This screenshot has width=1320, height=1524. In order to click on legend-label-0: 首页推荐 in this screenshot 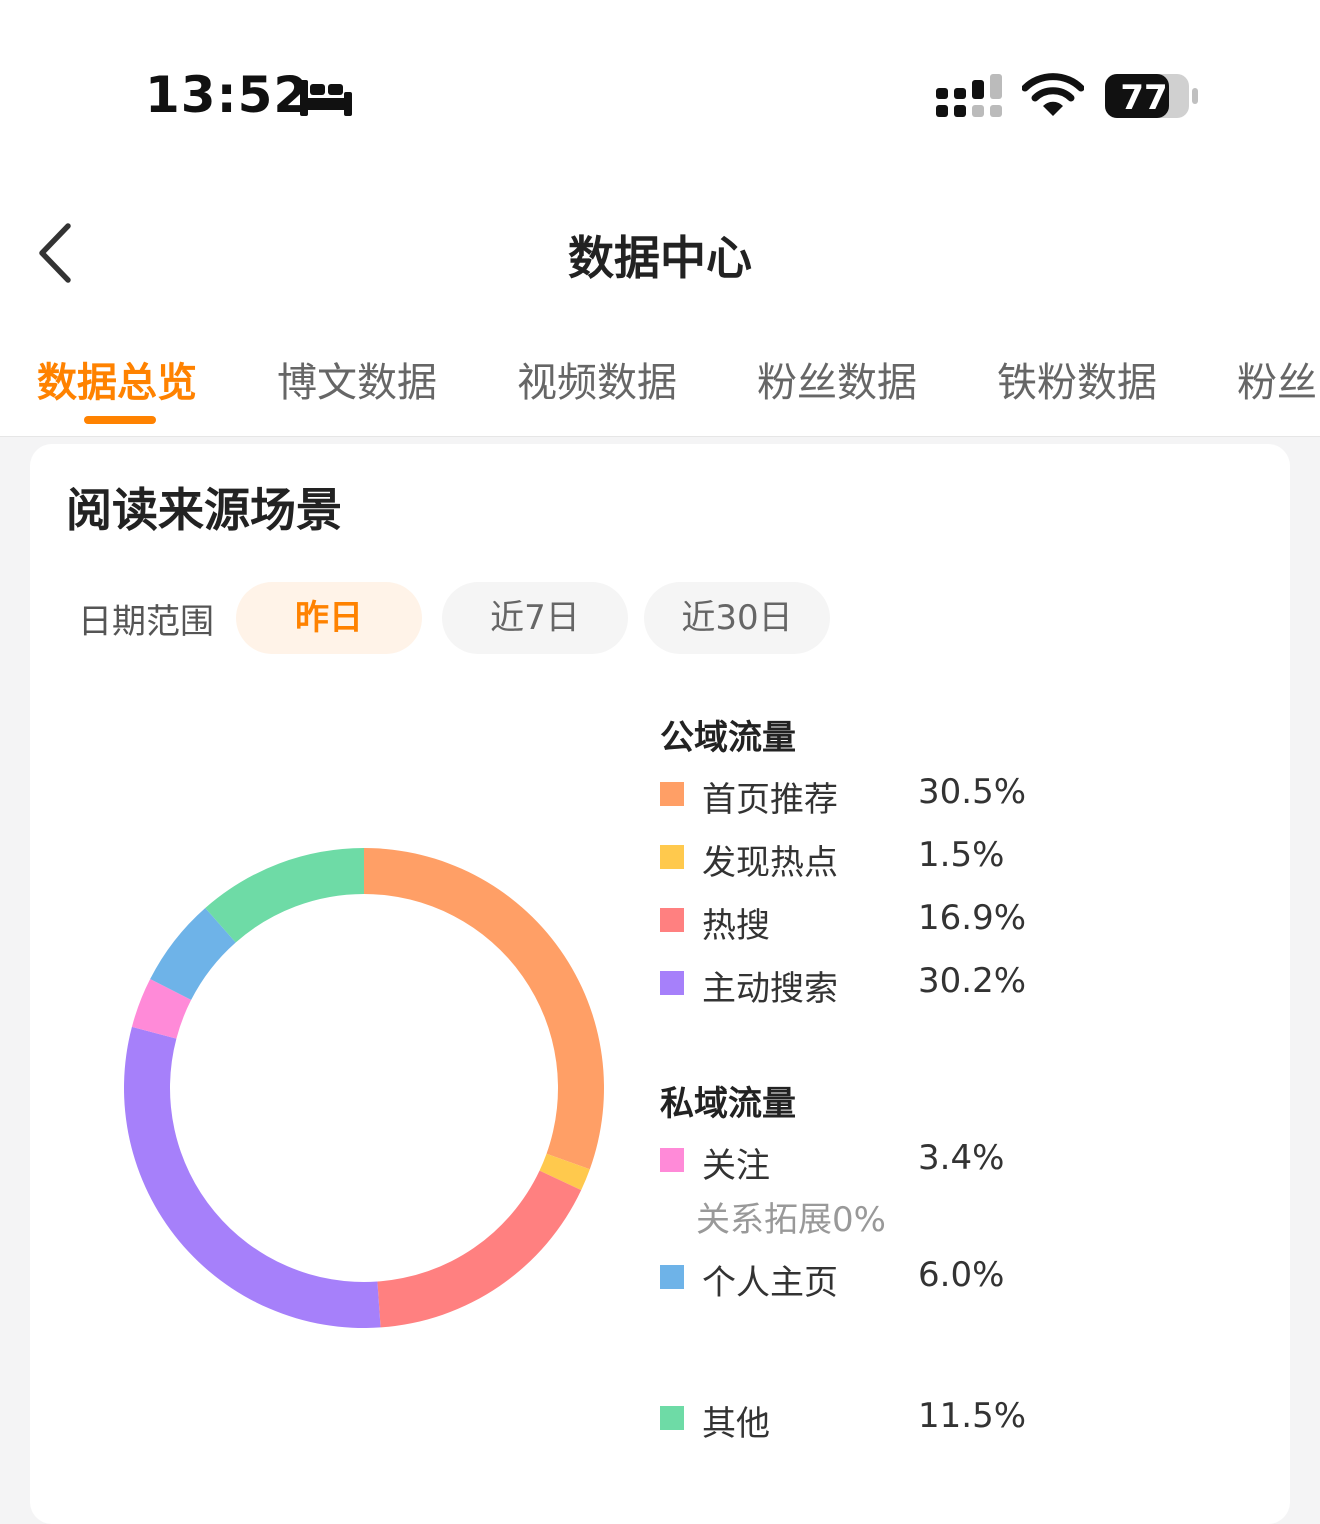, I will do `click(770, 800)`.